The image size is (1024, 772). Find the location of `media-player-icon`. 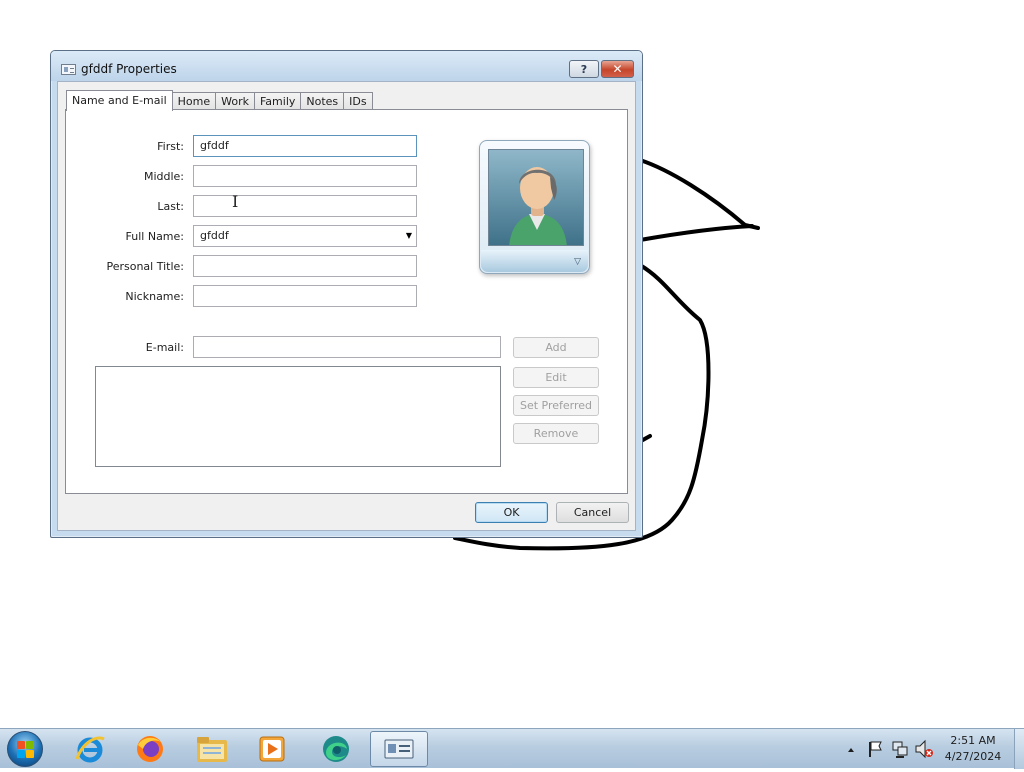

media-player-icon is located at coordinates (272, 749).